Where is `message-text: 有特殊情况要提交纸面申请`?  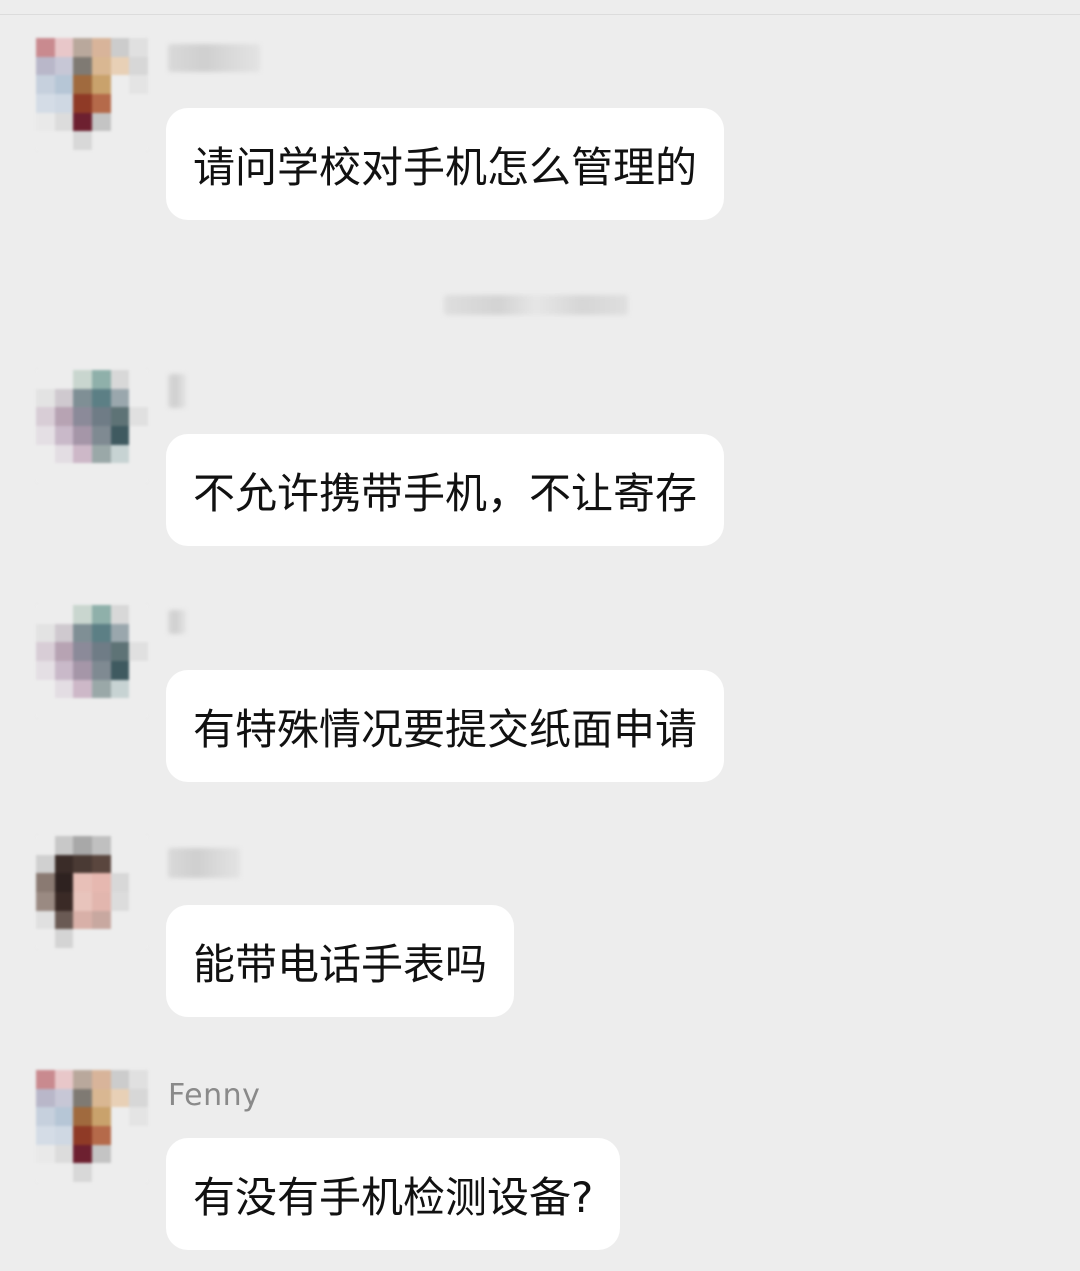 message-text: 有特殊情况要提交纸面申请 is located at coordinates (445, 729).